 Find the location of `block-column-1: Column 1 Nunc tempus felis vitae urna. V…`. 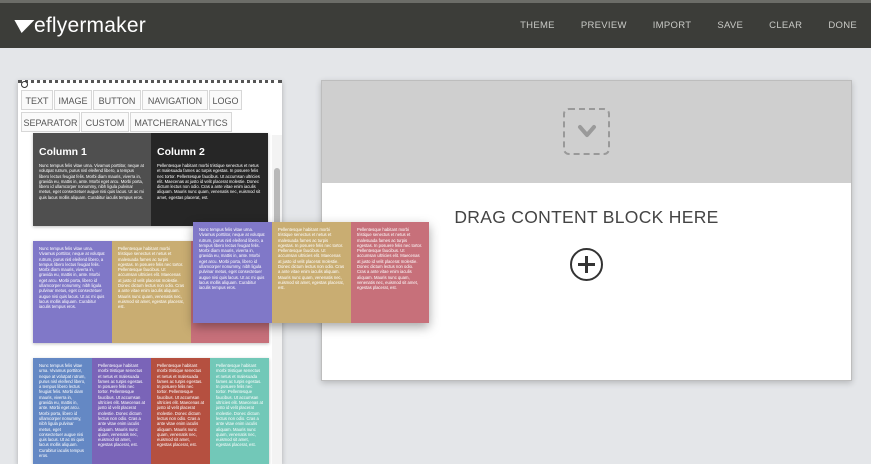

block-column-1: Column 1 Nunc tempus felis vitae urna. V… is located at coordinates (92, 179).